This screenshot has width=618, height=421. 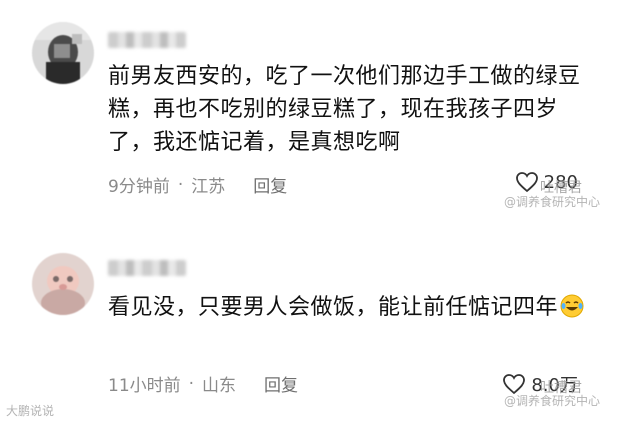 I want to click on location: 山东, so click(x=219, y=386).